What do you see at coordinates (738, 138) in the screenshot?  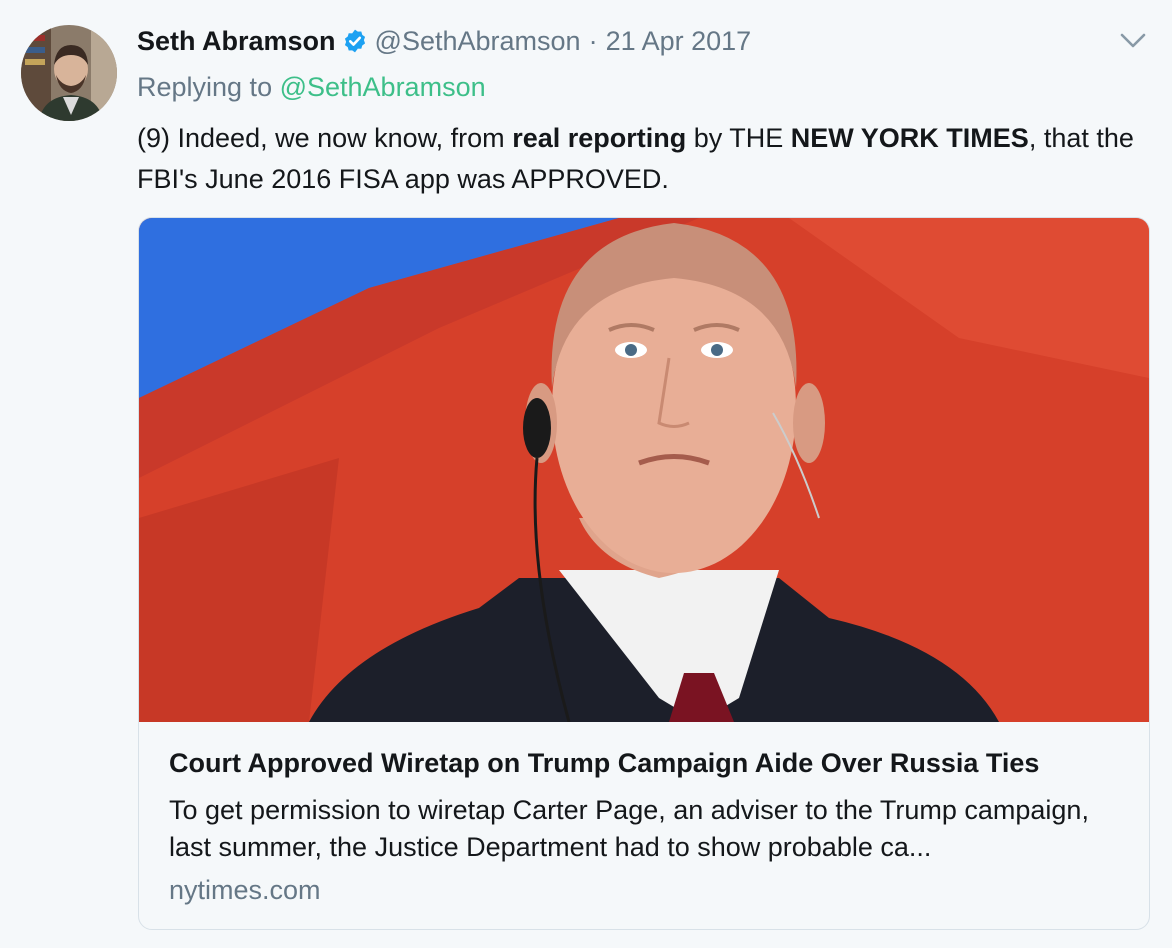 I see `tweet-text-part: by THE` at bounding box center [738, 138].